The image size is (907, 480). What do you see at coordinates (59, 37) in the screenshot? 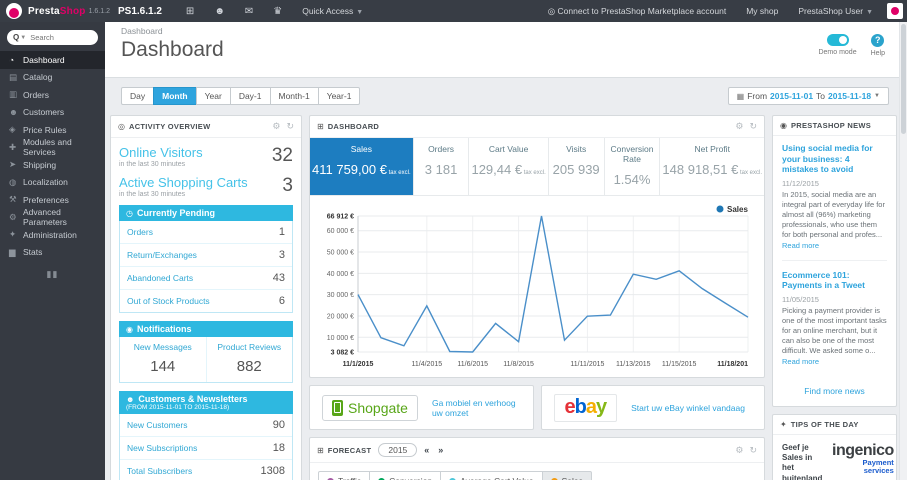
I see `search-input` at bounding box center [59, 37].